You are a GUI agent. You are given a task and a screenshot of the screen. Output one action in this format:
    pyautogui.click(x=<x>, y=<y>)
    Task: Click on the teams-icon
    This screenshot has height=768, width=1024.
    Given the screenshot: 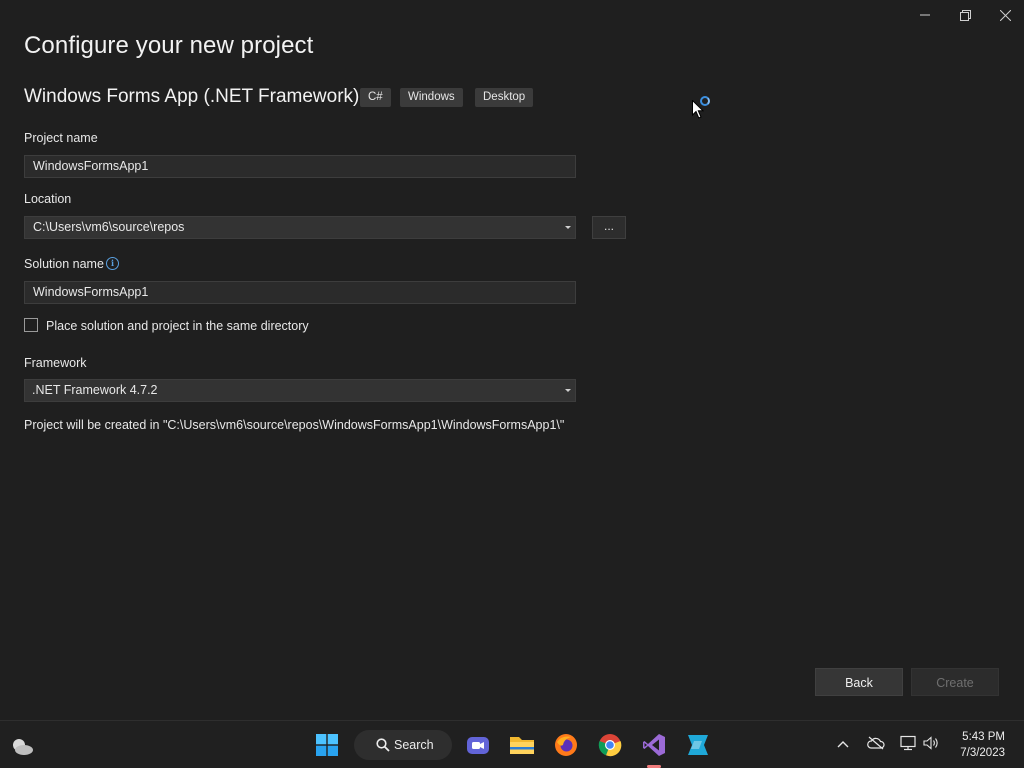 What is the action you would take?
    pyautogui.click(x=478, y=745)
    